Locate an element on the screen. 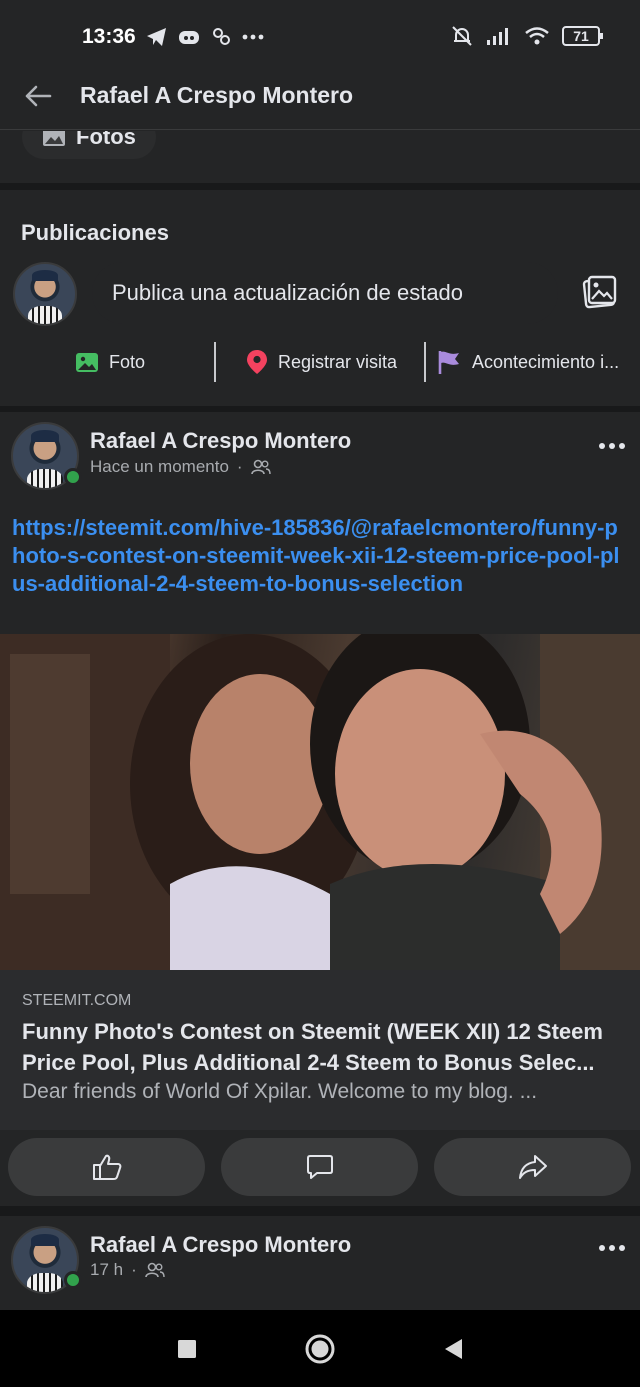  status-bar: 13:36 71 is located at coordinates (320, 31).